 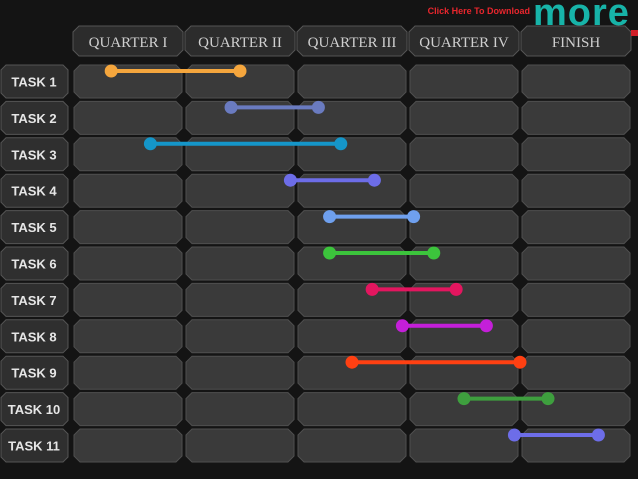 What do you see at coordinates (634, 33) in the screenshot?
I see `brand-logo-accent` at bounding box center [634, 33].